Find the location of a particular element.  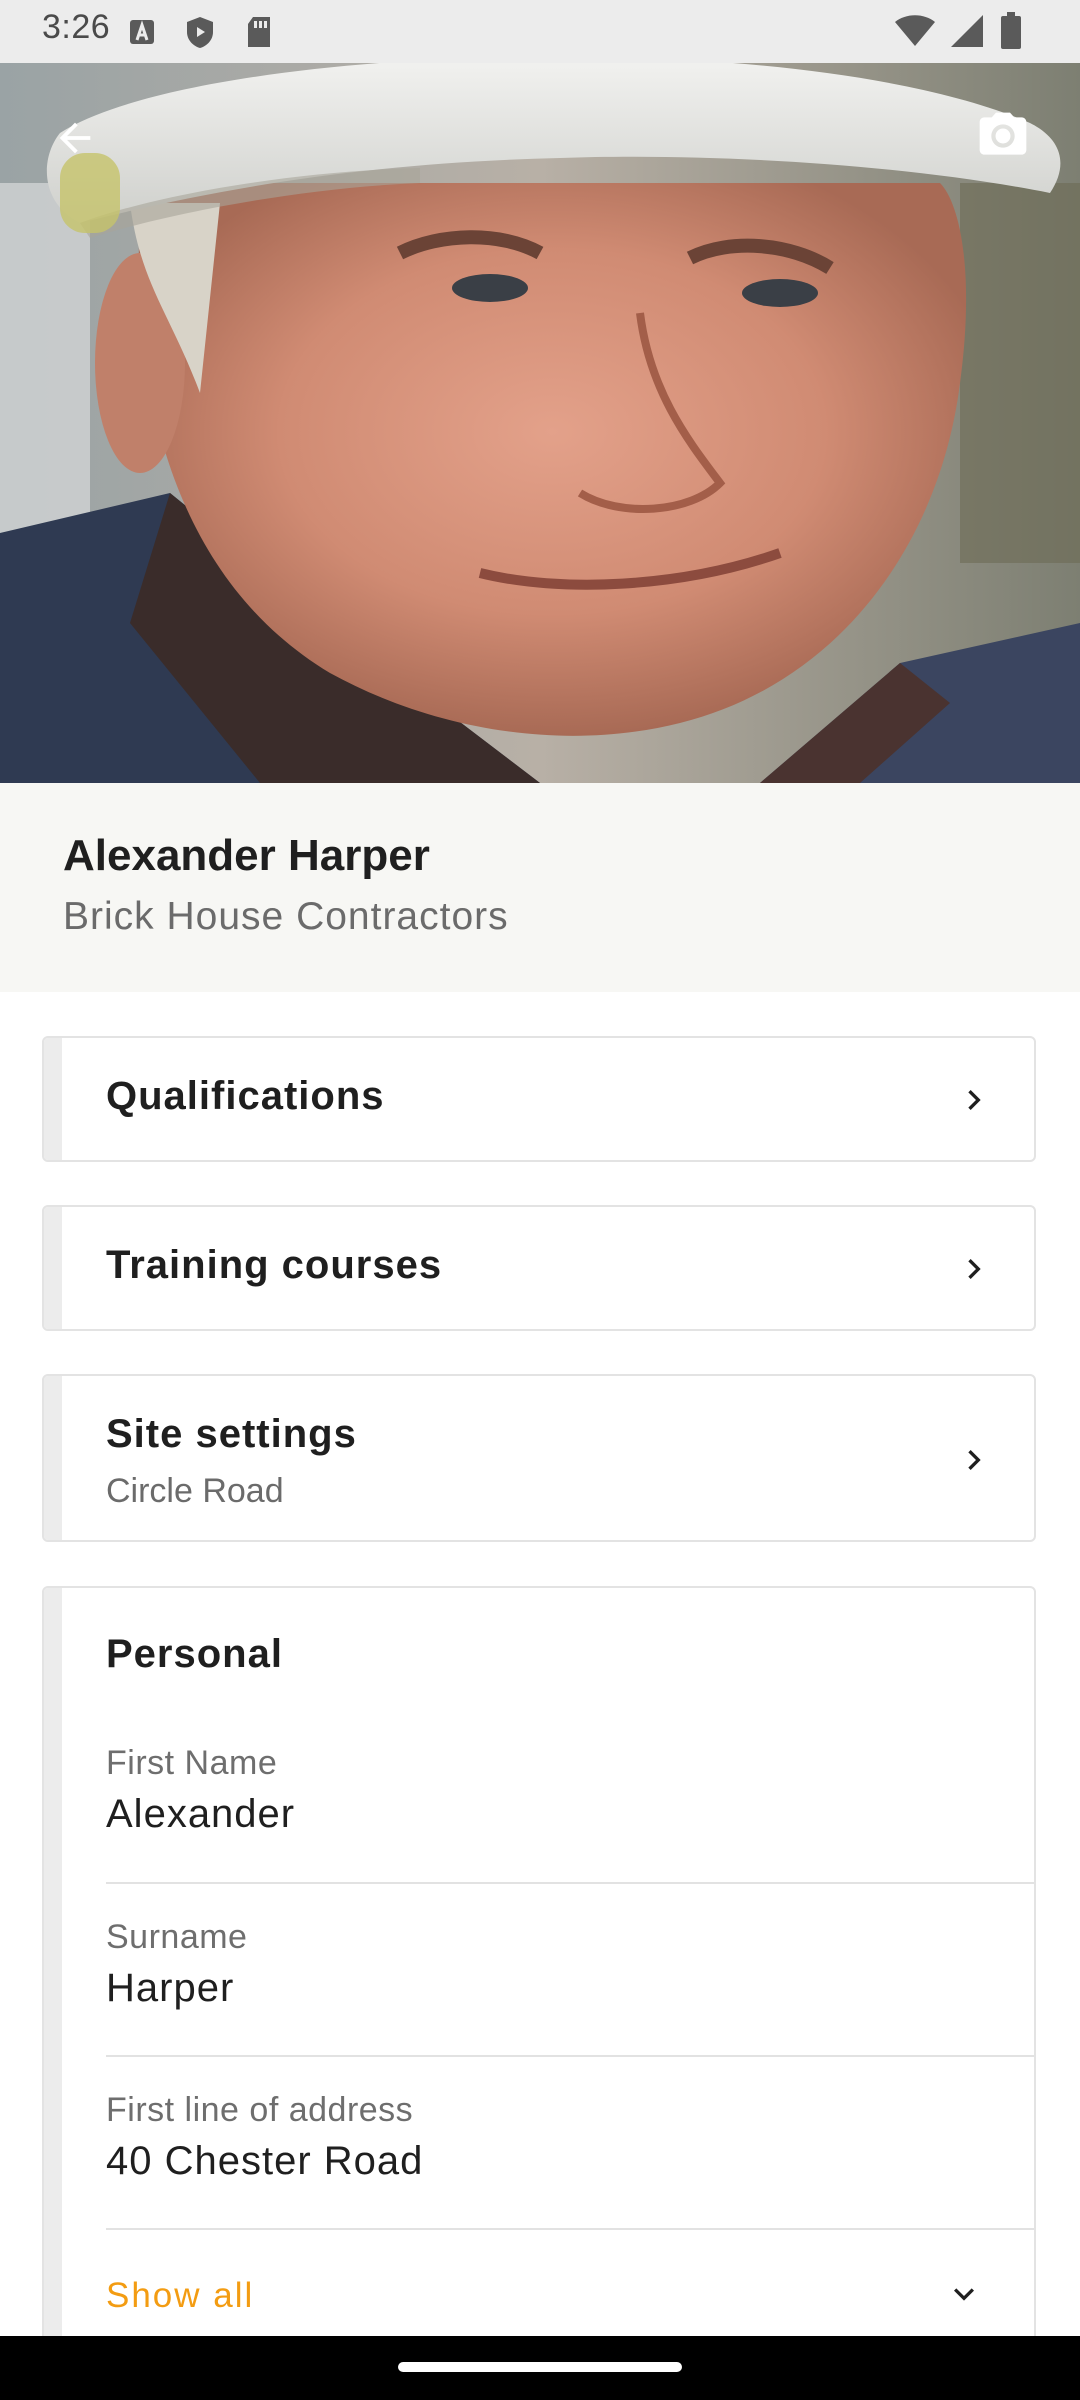

status-bar: 3:26 is located at coordinates (540, 31).